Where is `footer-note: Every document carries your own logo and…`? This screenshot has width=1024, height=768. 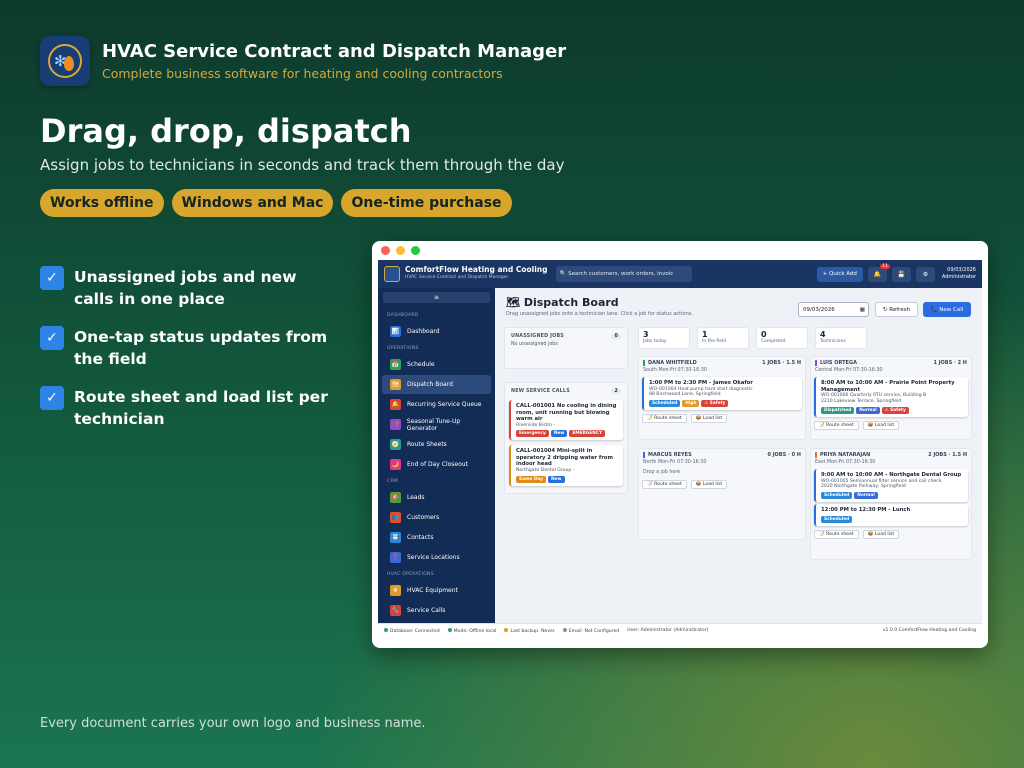
footer-note: Every document carries your own logo and… is located at coordinates (233, 723).